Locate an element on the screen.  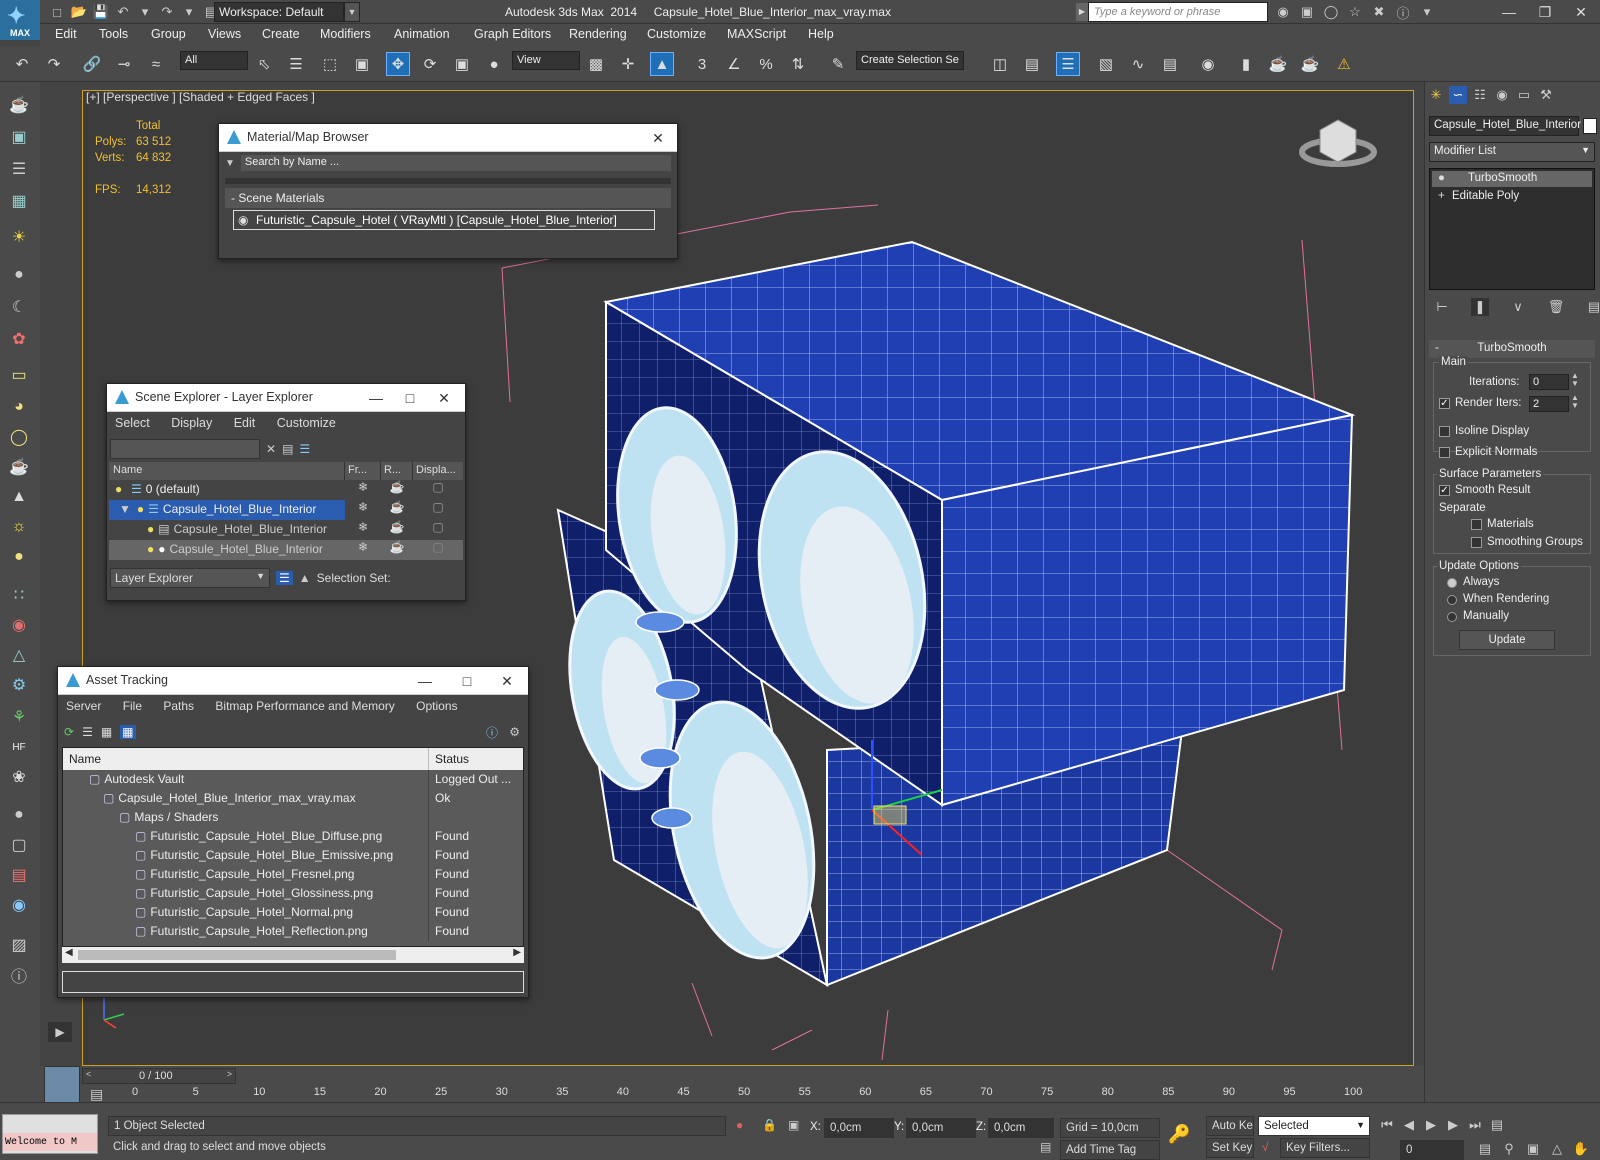
menu-rendering: Rendering is located at coordinates (598, 34).